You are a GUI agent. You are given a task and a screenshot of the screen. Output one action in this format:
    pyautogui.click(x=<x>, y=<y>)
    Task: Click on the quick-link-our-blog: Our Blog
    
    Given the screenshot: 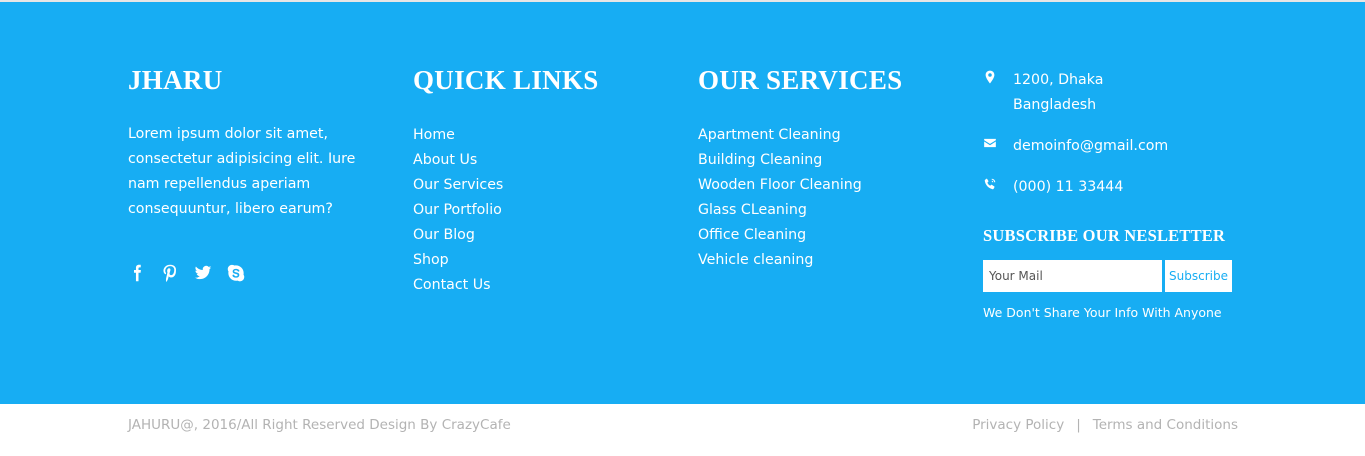 What is the action you would take?
    pyautogui.click(x=538, y=235)
    